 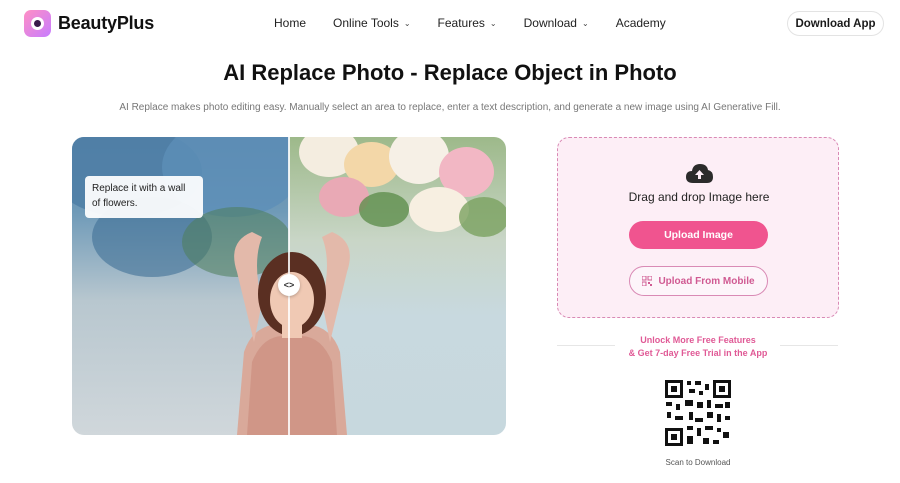 I want to click on logo-icon, so click(x=37, y=23).